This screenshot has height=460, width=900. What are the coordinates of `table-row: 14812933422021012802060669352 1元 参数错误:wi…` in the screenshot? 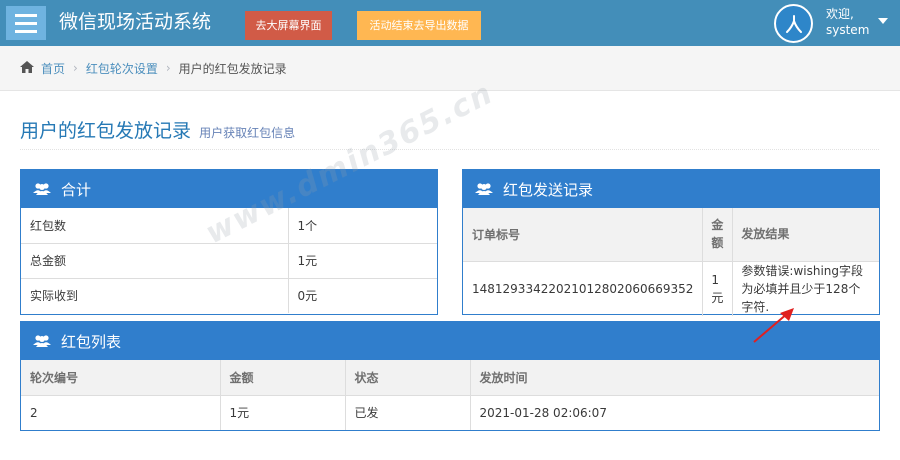 It's located at (671, 288).